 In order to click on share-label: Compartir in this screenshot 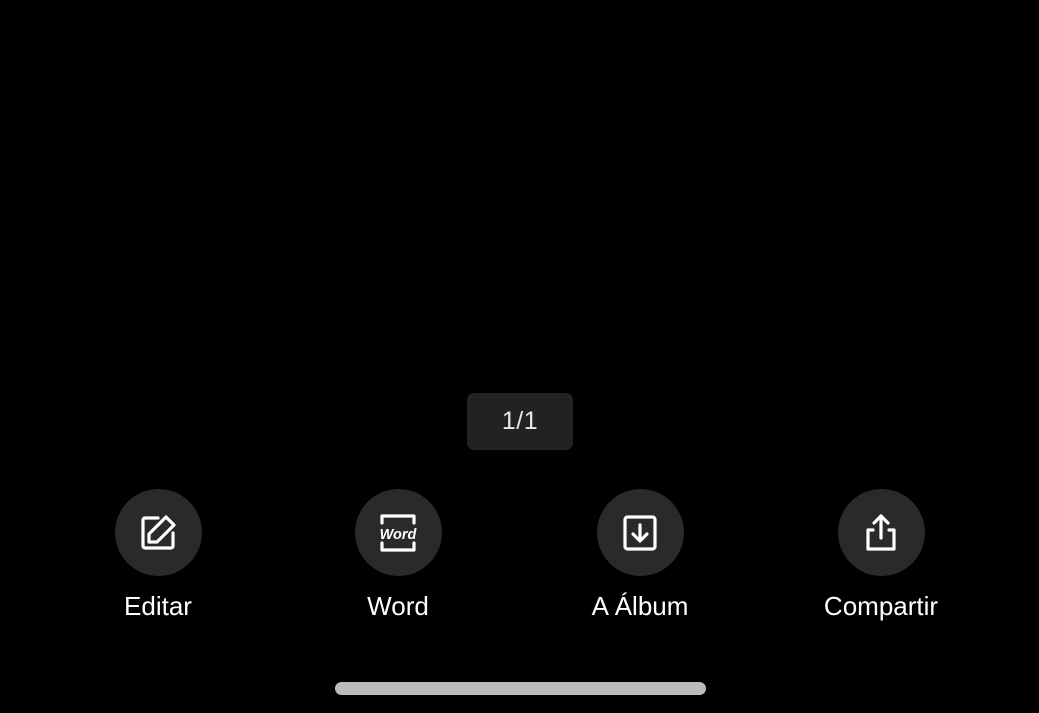, I will do `click(881, 606)`.